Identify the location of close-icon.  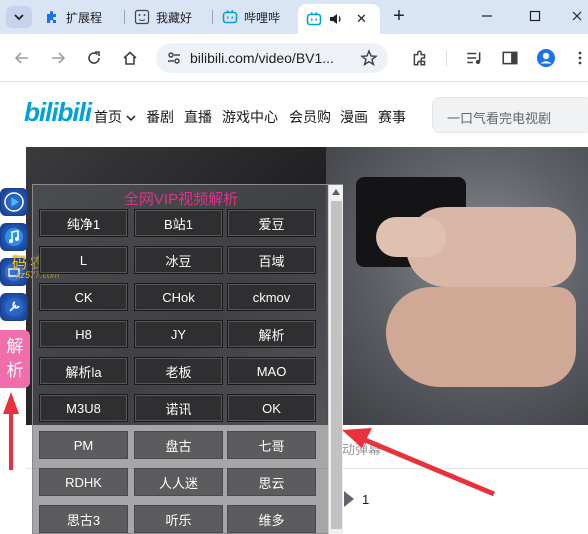
(577, 16).